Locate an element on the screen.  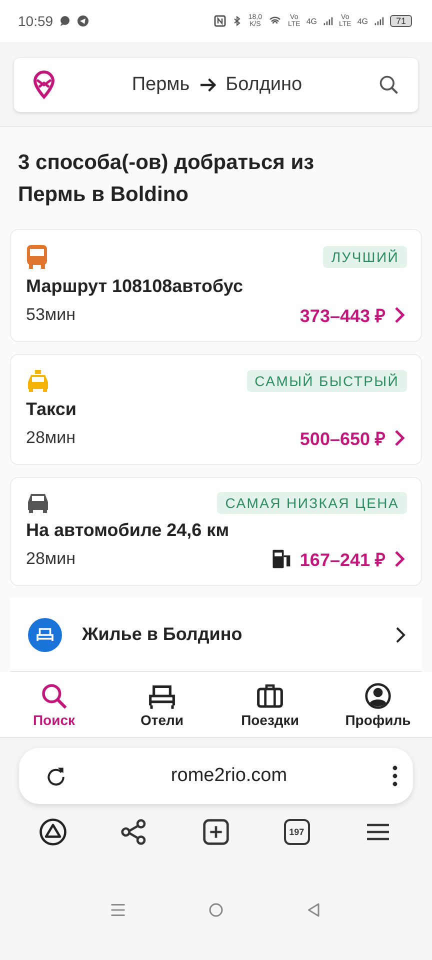
home-icon is located at coordinates (216, 910).